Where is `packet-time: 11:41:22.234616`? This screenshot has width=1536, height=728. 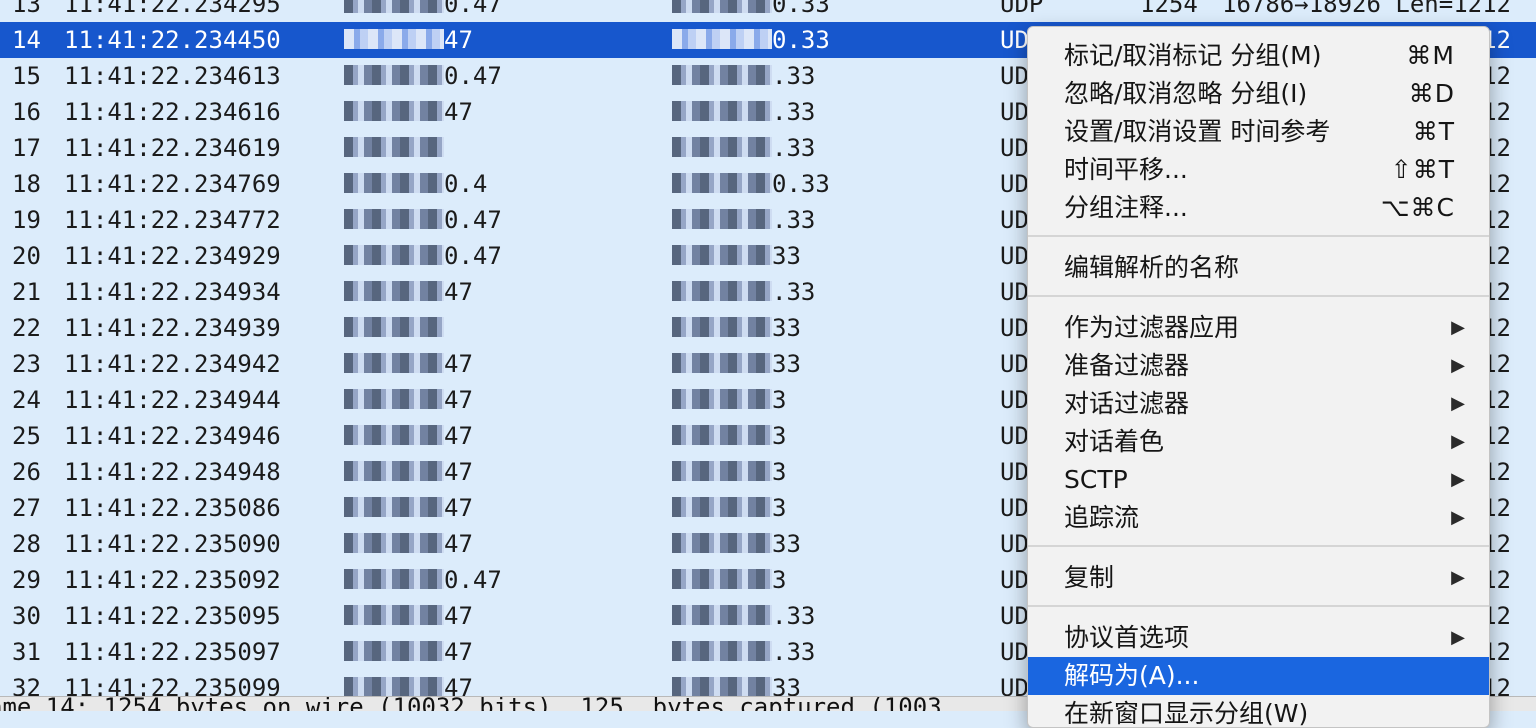
packet-time: 11:41:22.234616 is located at coordinates (172, 112).